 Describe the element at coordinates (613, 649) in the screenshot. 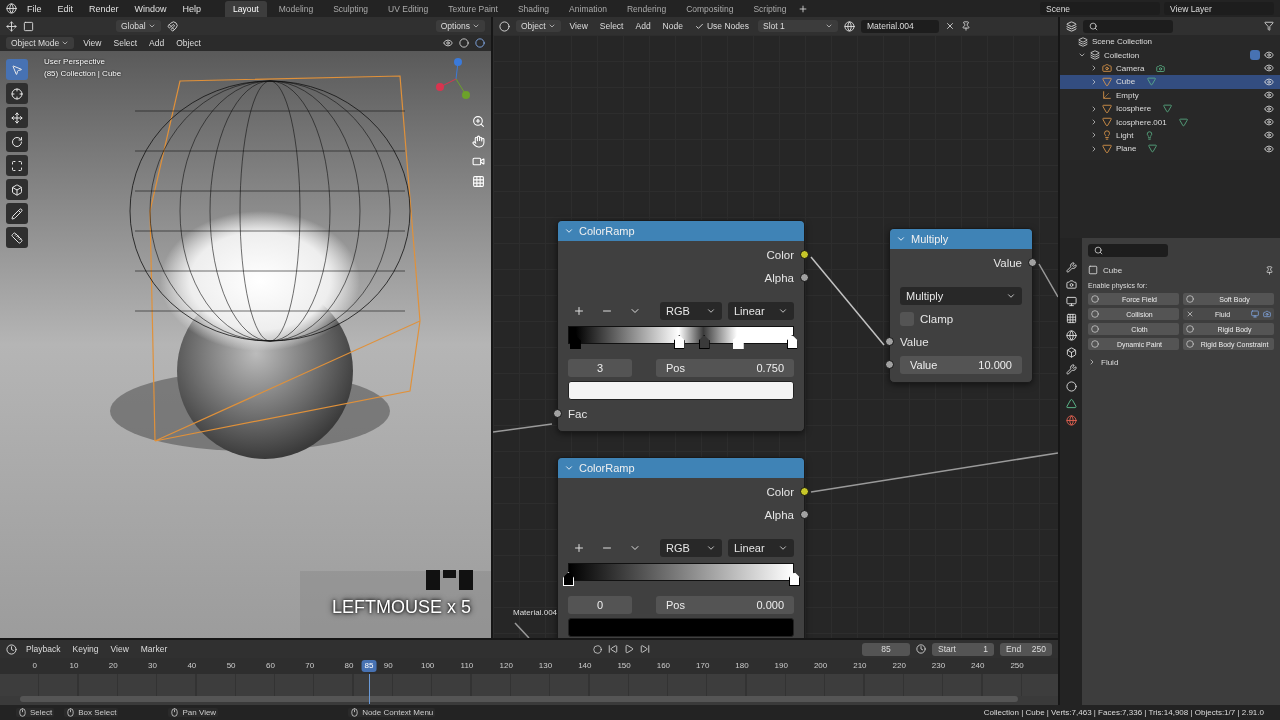

I see `jump-start-icon` at that location.